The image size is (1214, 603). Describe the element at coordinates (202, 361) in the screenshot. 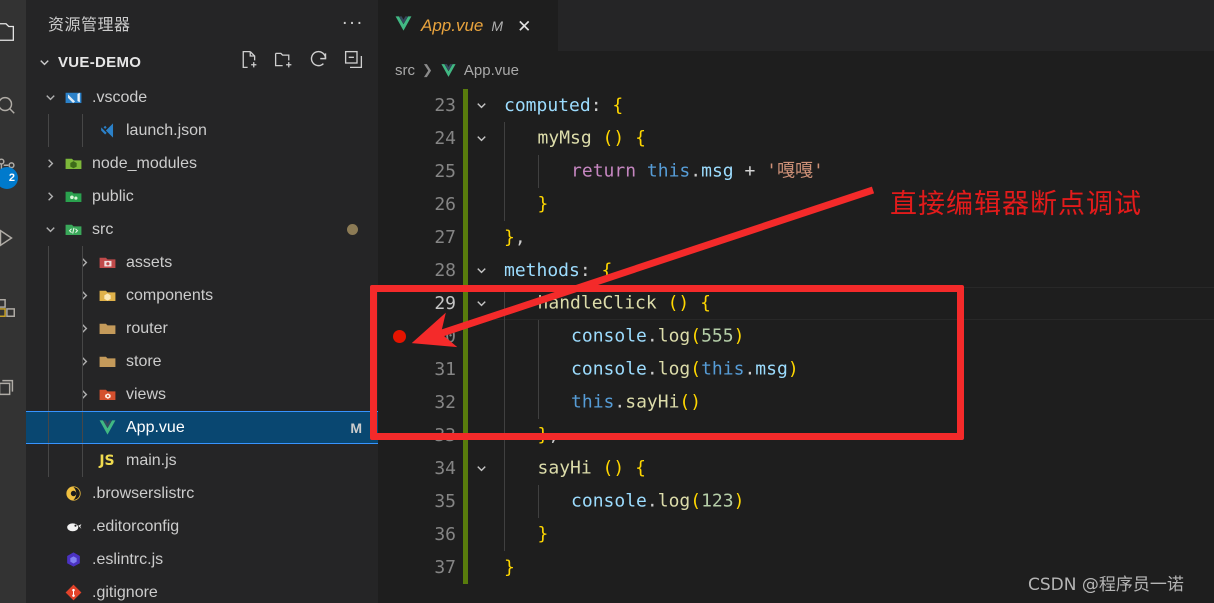

I see `tree-item: store` at that location.